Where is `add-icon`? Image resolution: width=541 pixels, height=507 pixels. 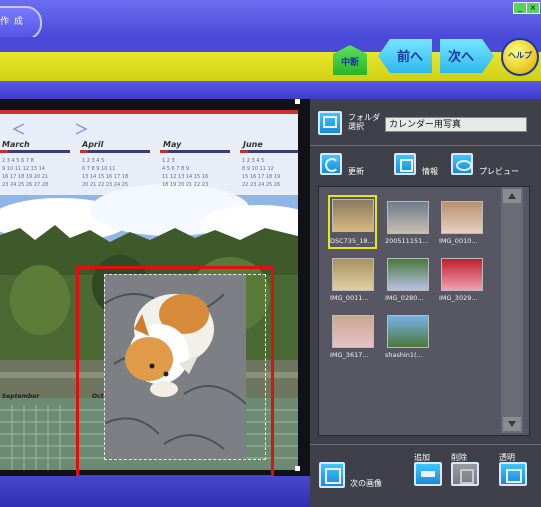
add-icon is located at coordinates (428, 474).